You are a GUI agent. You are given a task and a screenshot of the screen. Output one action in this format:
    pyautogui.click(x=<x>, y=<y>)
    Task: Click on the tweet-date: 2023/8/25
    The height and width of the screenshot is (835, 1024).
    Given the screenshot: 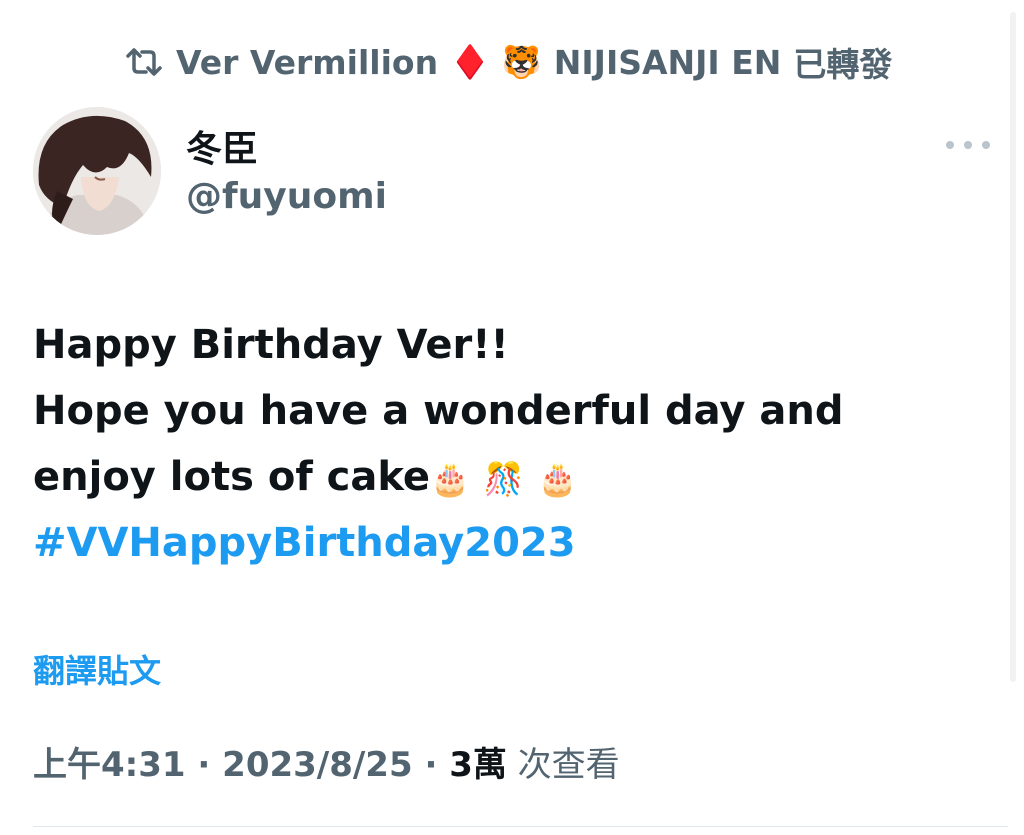 What is the action you would take?
    pyautogui.click(x=317, y=765)
    